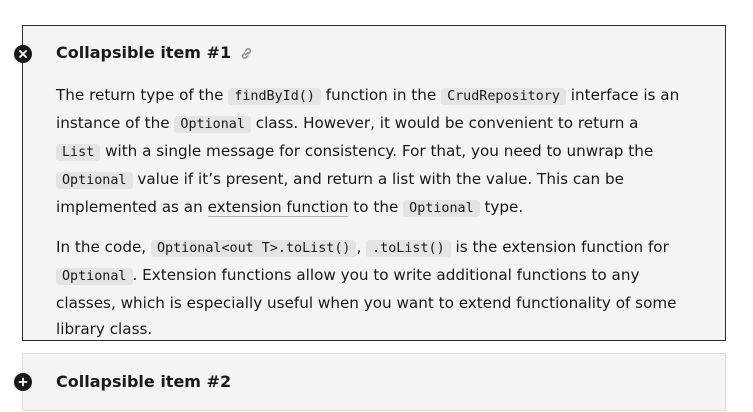 Image resolution: width=753 pixels, height=412 pixels. Describe the element at coordinates (408, 248) in the screenshot. I see `inline-code: .toList()` at that location.